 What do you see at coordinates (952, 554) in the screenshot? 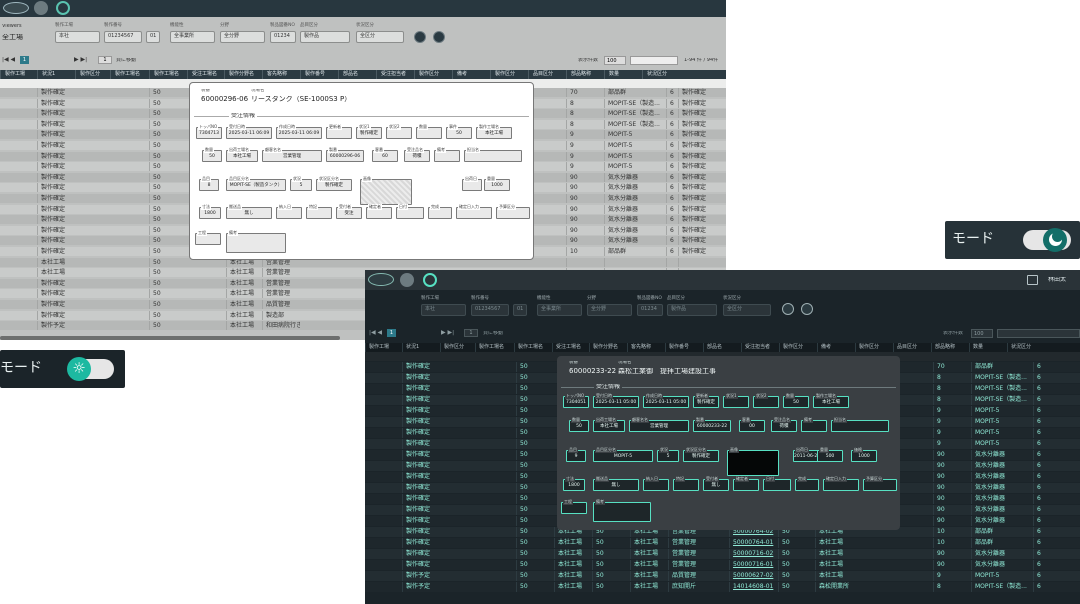
I see `table-cell: 90` at bounding box center [952, 554].